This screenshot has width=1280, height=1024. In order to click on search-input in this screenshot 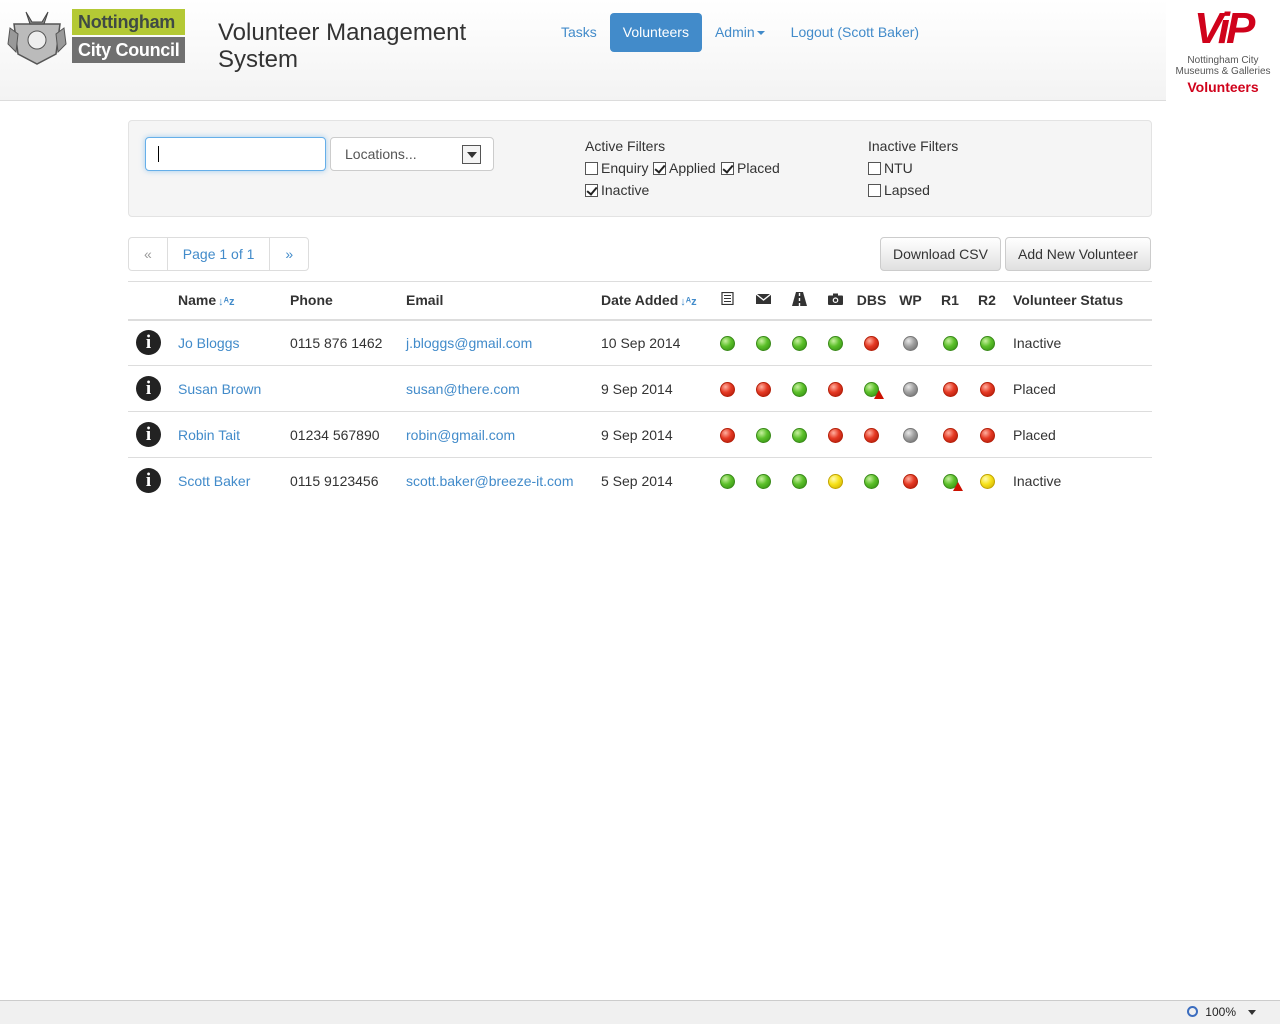, I will do `click(235, 154)`.